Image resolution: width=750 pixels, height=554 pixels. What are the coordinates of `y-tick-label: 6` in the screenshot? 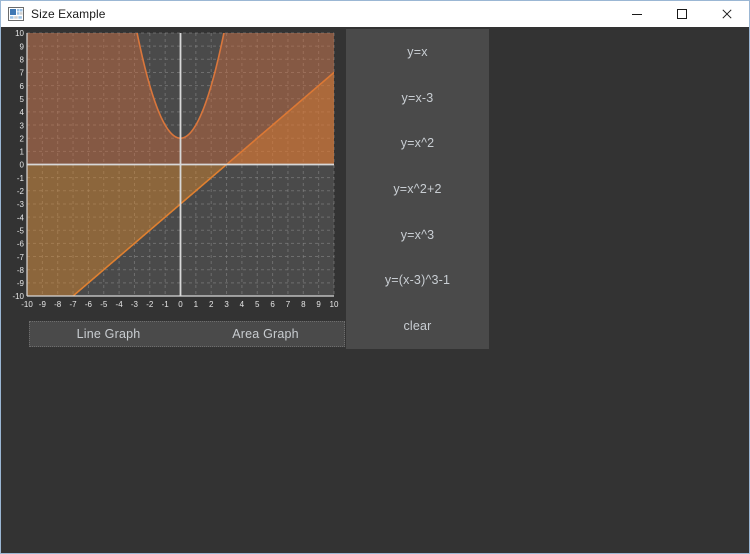 It's located at (22, 86).